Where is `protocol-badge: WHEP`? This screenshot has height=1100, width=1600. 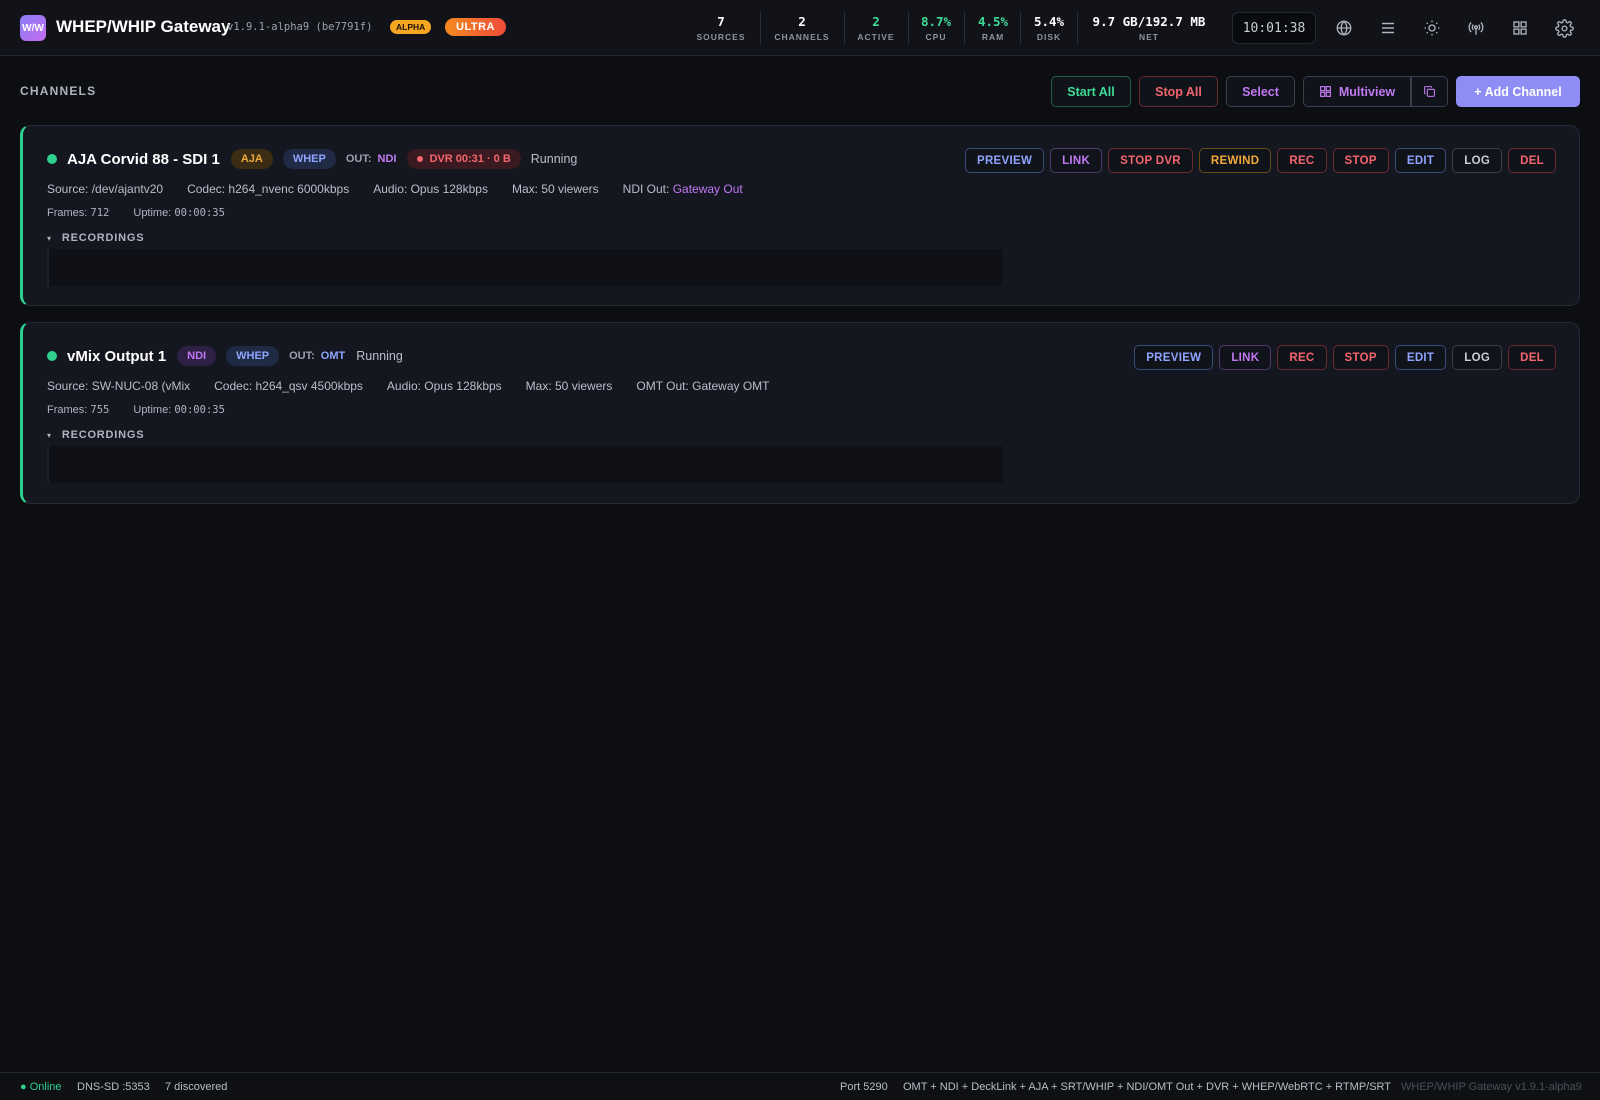
protocol-badge: WHEP is located at coordinates (309, 159).